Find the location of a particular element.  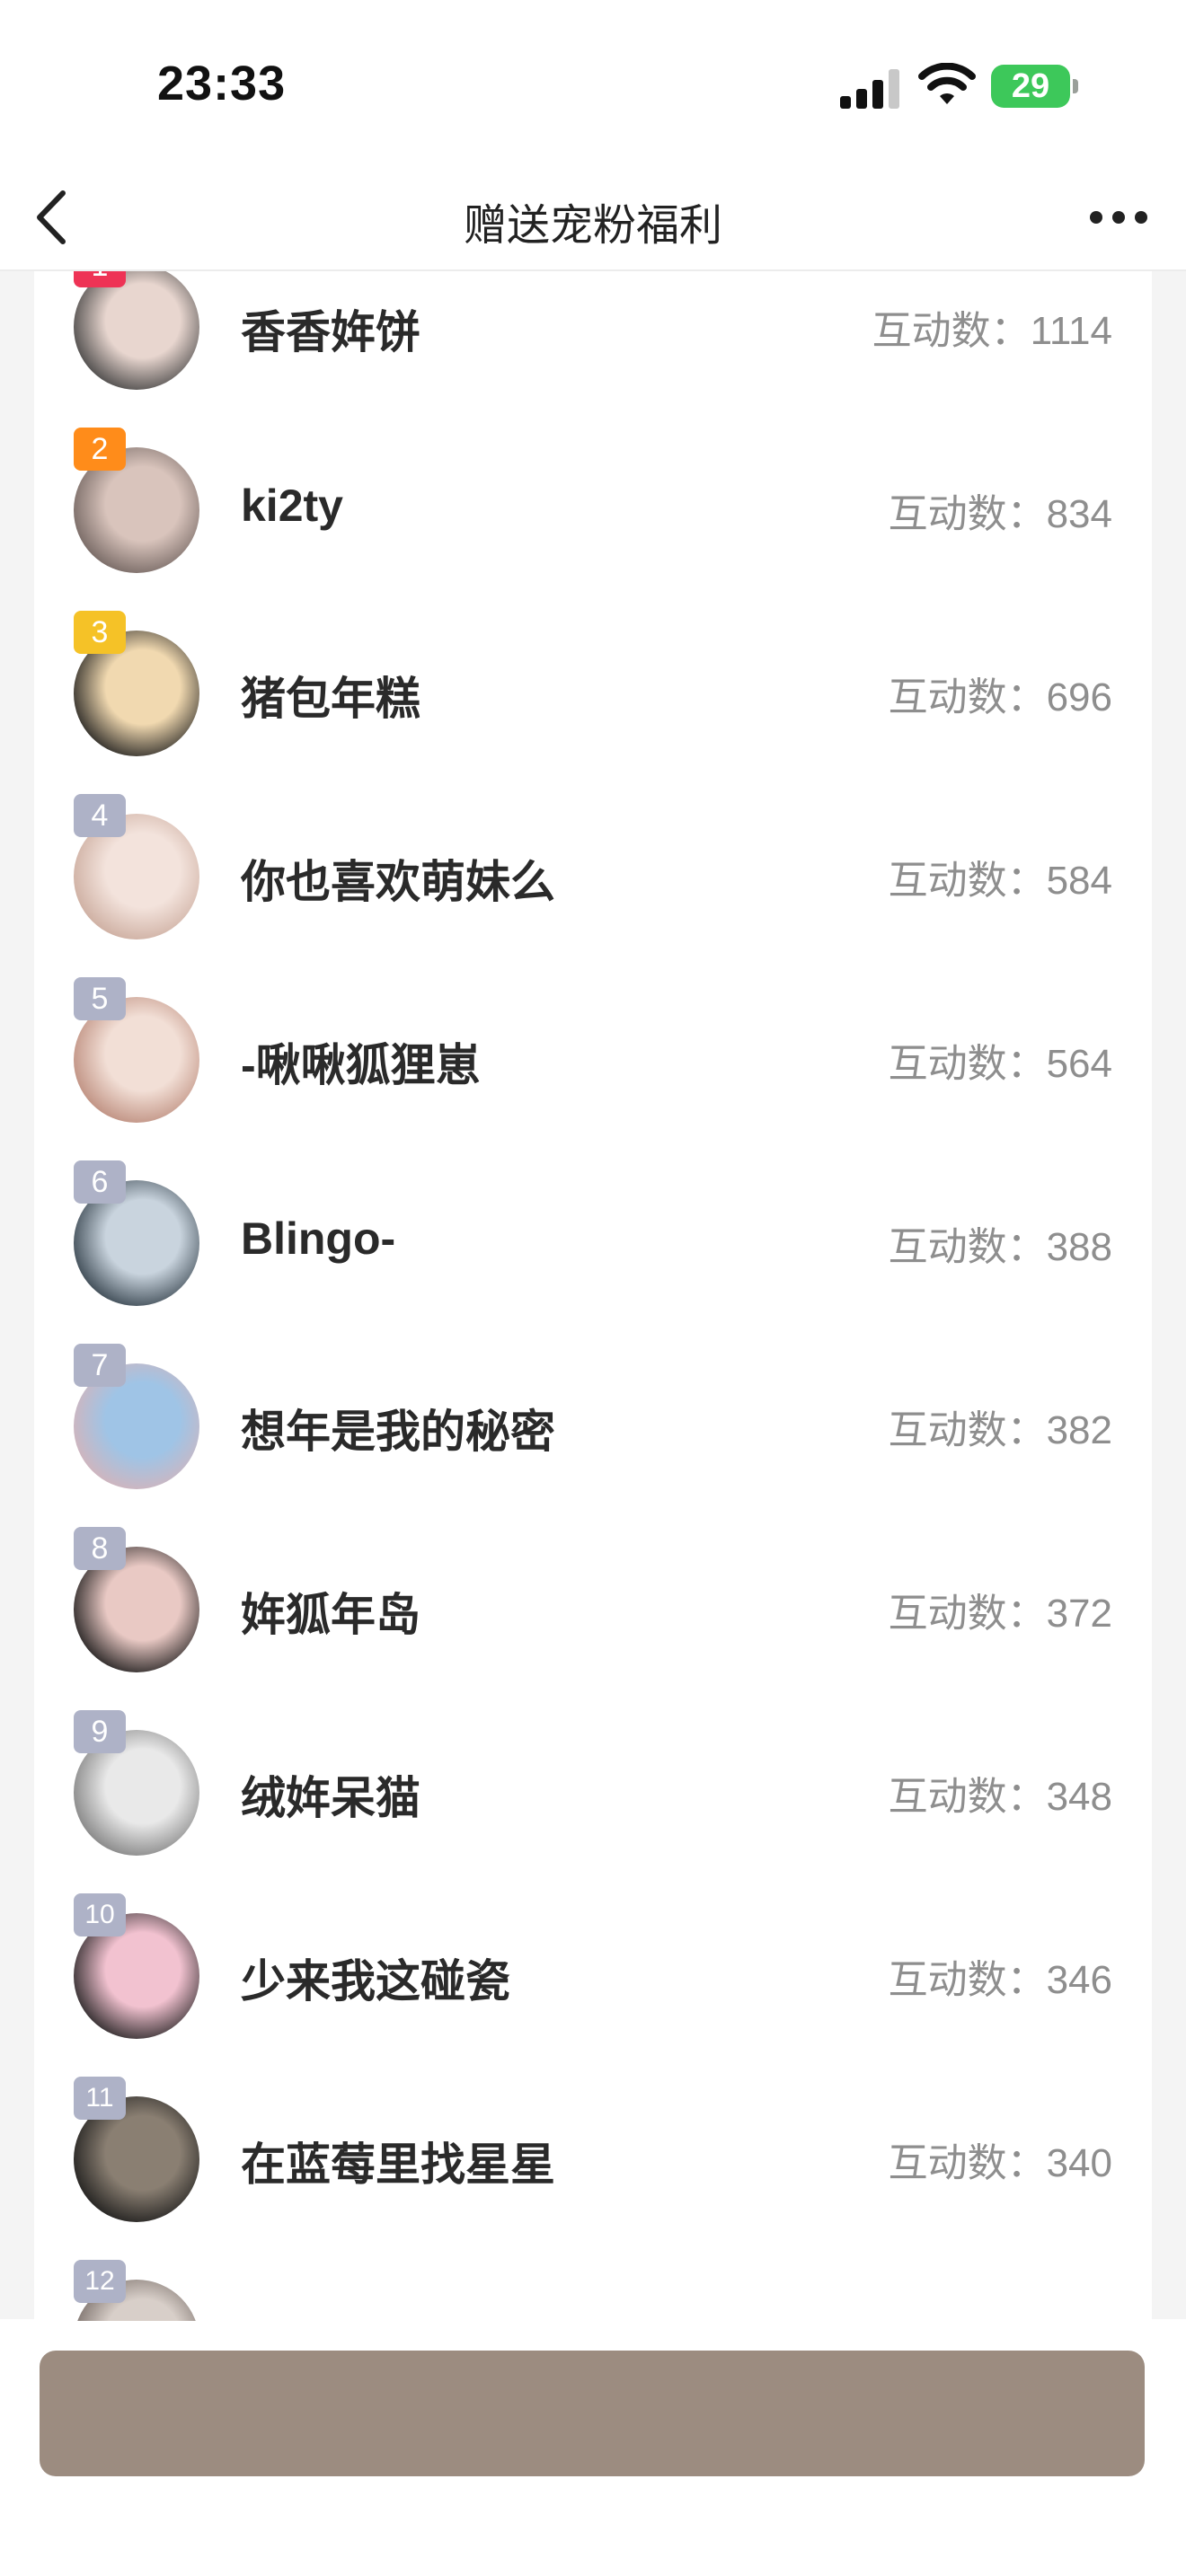

bottom-action-bar is located at coordinates (593, 2448).